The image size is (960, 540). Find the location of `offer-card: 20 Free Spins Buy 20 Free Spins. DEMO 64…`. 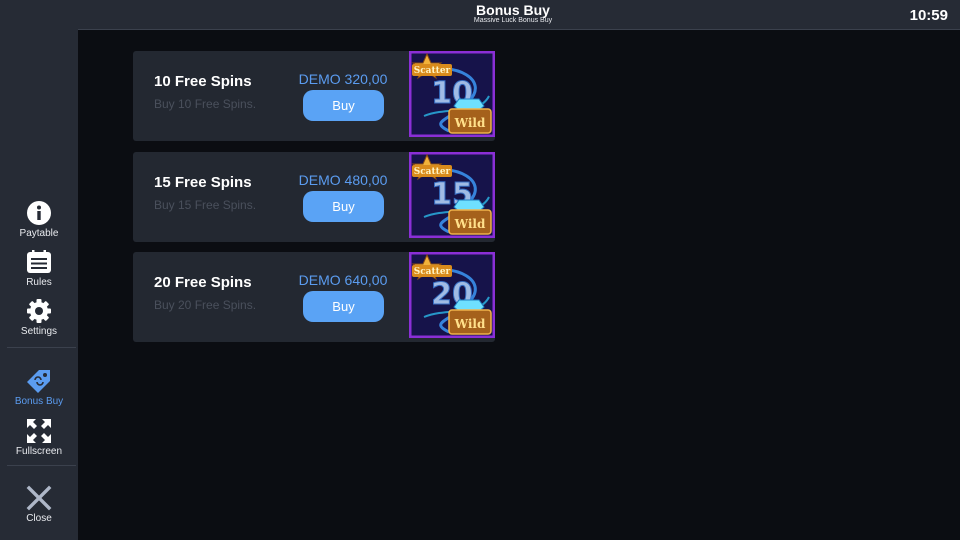

offer-card: 20 Free Spins Buy 20 Free Spins. DEMO 64… is located at coordinates (314, 297).